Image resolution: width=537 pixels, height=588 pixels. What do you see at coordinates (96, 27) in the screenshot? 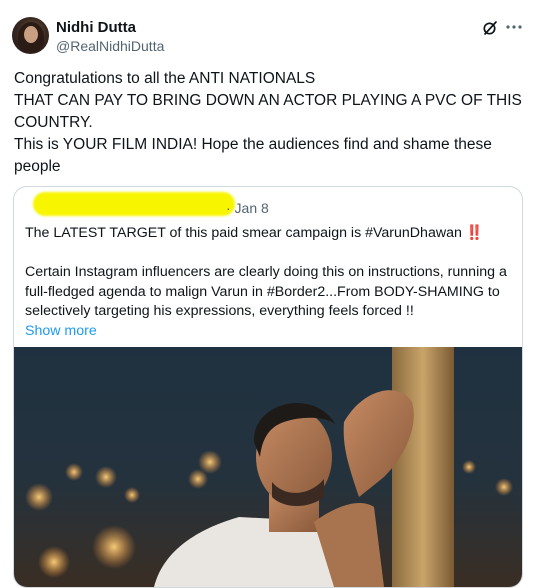
I see `display-name: Nidhi Dutta` at bounding box center [96, 27].